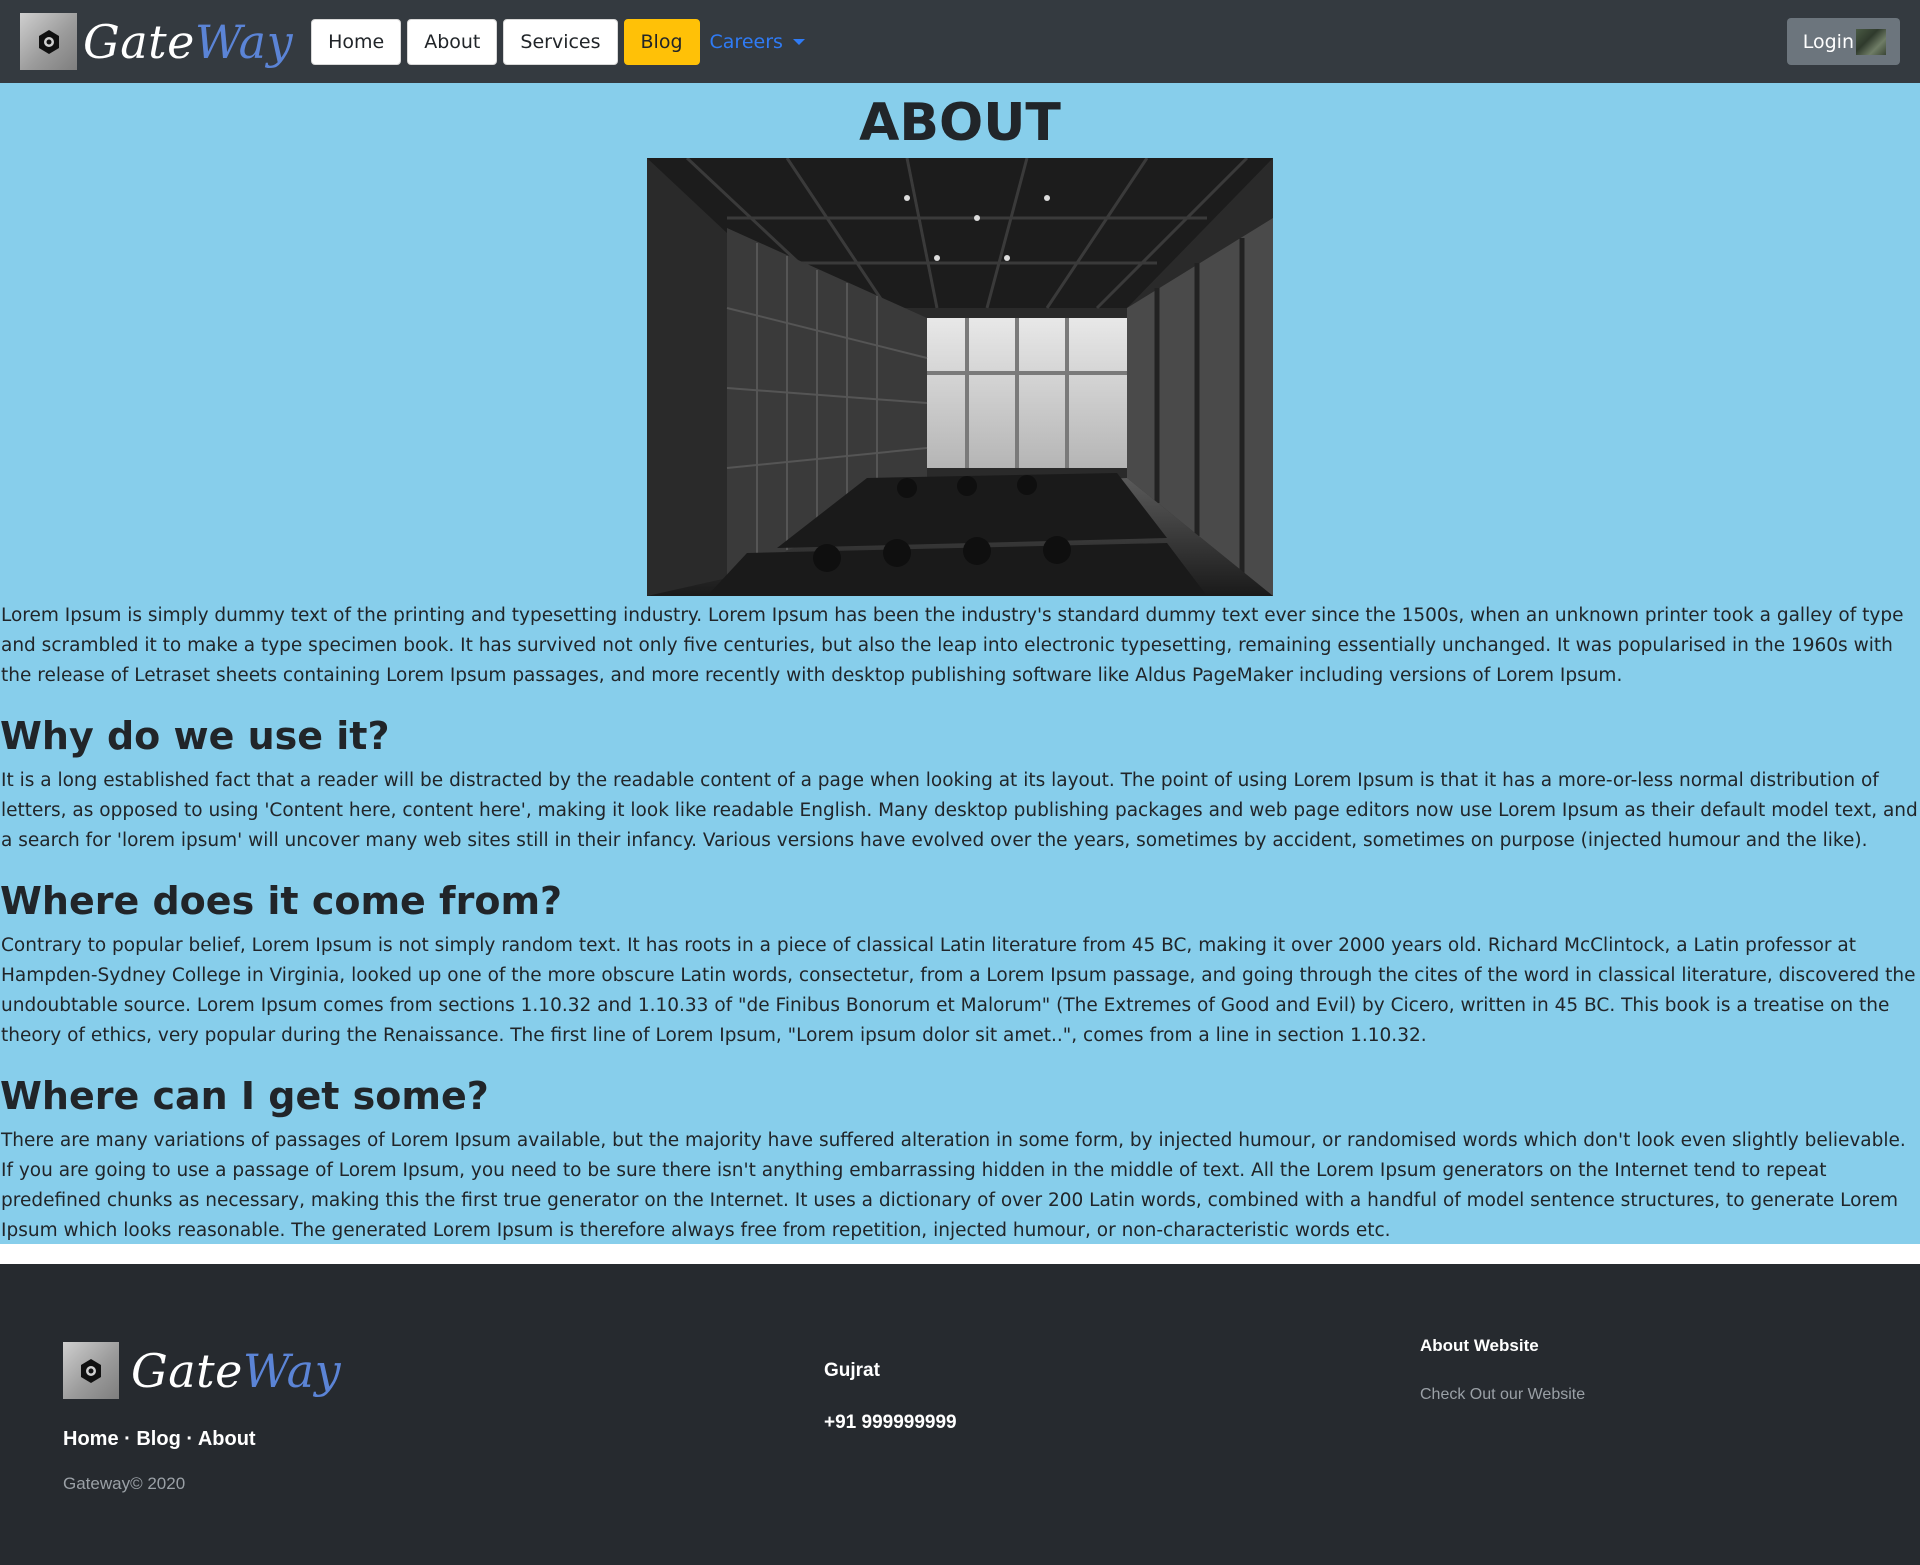 The image size is (1920, 1565). What do you see at coordinates (227, 1439) in the screenshot?
I see `footer-link-about: About` at bounding box center [227, 1439].